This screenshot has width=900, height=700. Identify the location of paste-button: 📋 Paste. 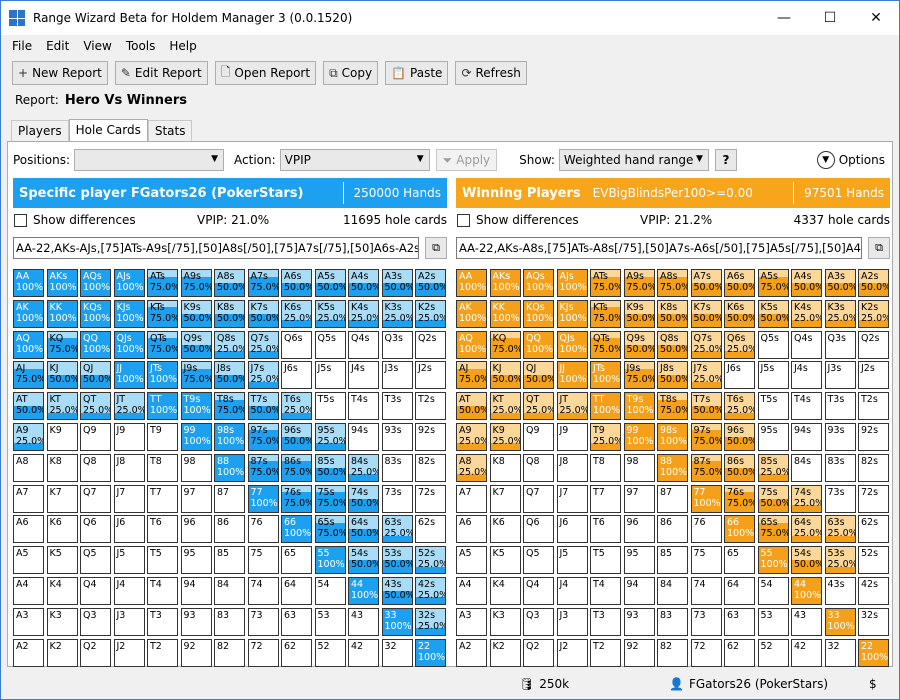
(417, 73).